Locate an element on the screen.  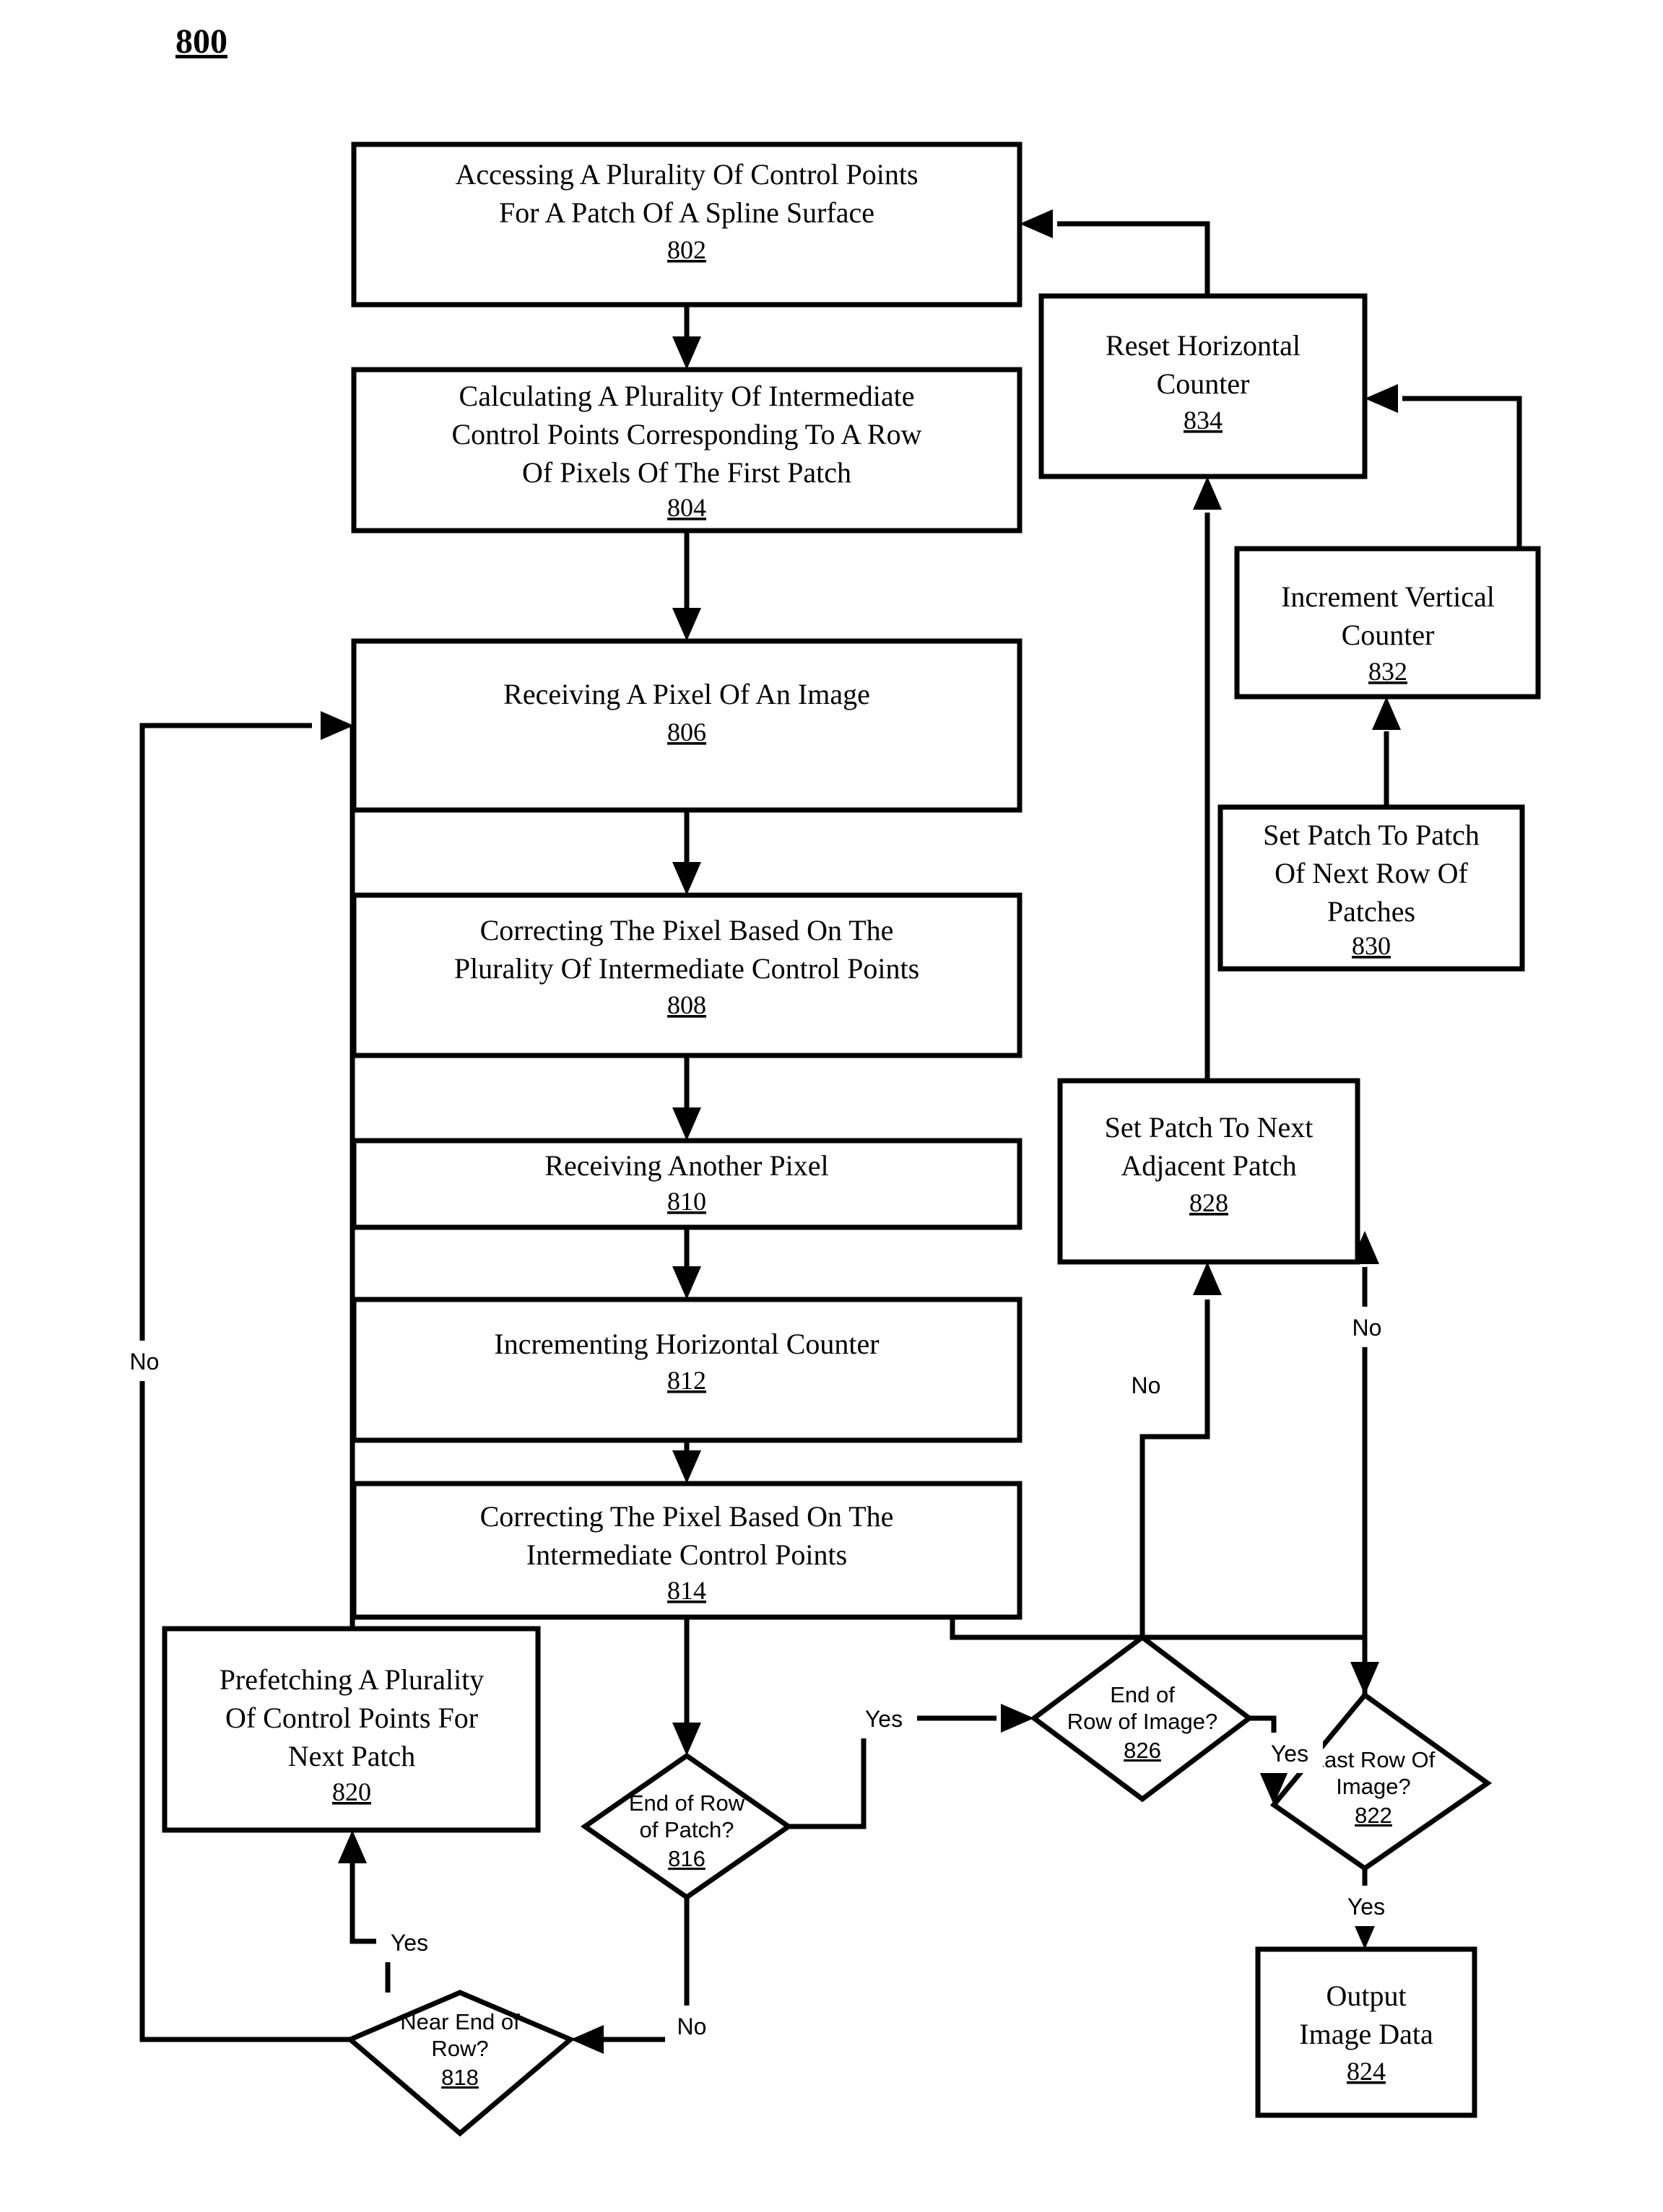
node-808-line-2: Plurality Of Intermediate Control Points is located at coordinates (686, 968).